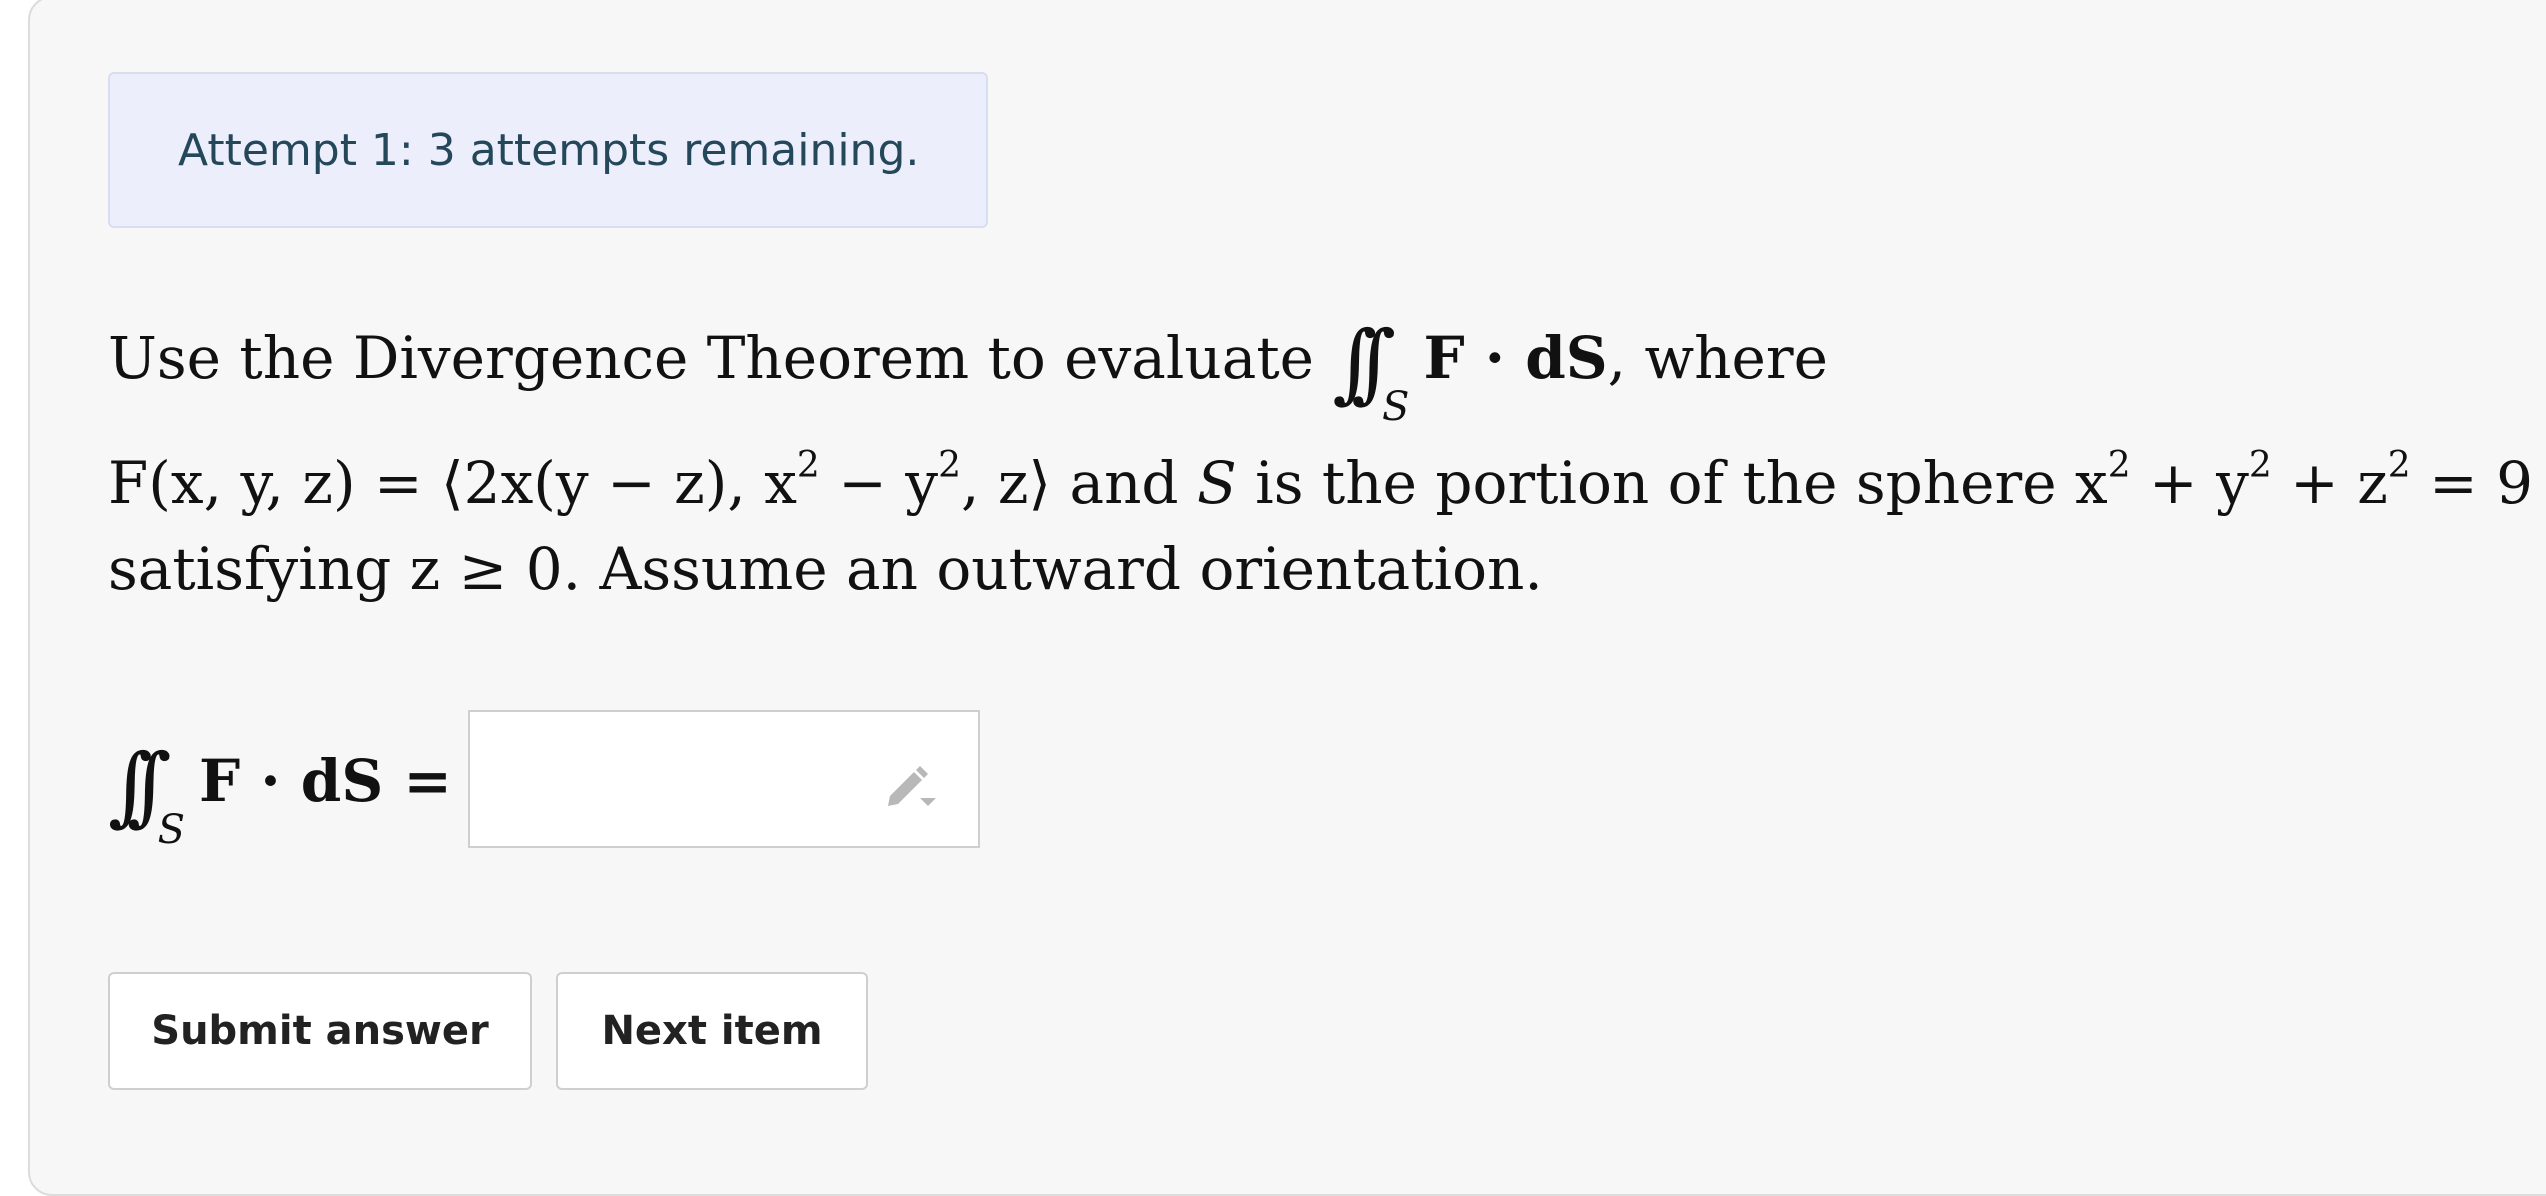 The height and width of the screenshot is (1196, 2546). Describe the element at coordinates (724, 779) in the screenshot. I see `answer-input` at that location.